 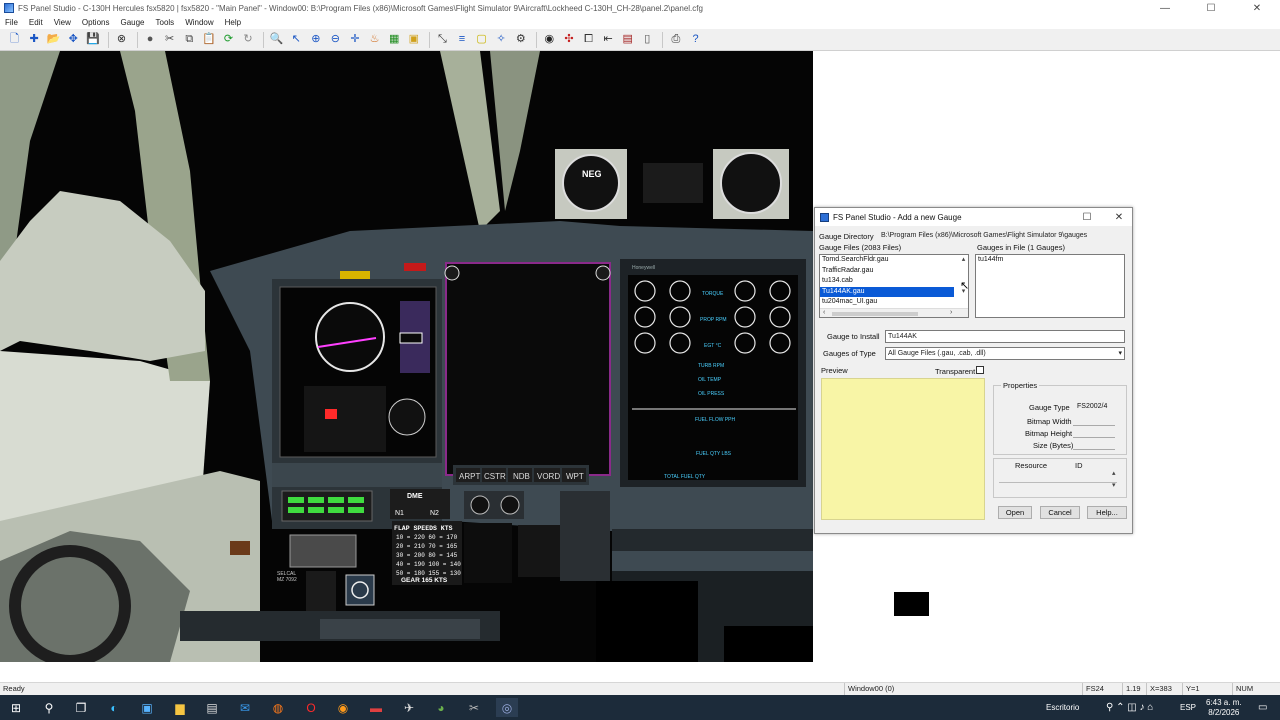 What do you see at coordinates (894, 302) in the screenshot?
I see `gauge-file-item: tu204mac_UI.gau` at bounding box center [894, 302].